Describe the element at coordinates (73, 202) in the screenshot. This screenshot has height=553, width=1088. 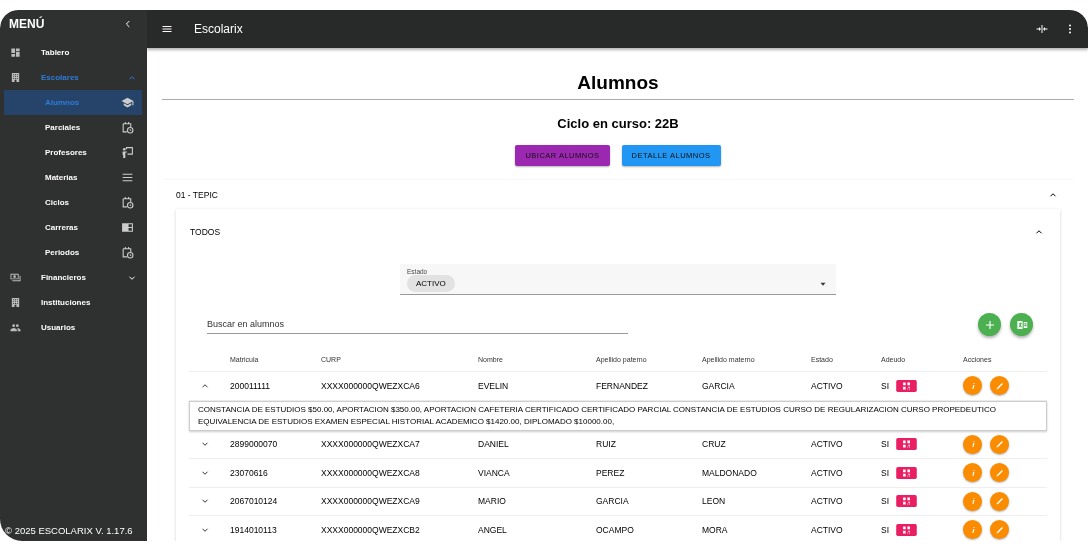
I see `submenu-item: Ciclos` at that location.